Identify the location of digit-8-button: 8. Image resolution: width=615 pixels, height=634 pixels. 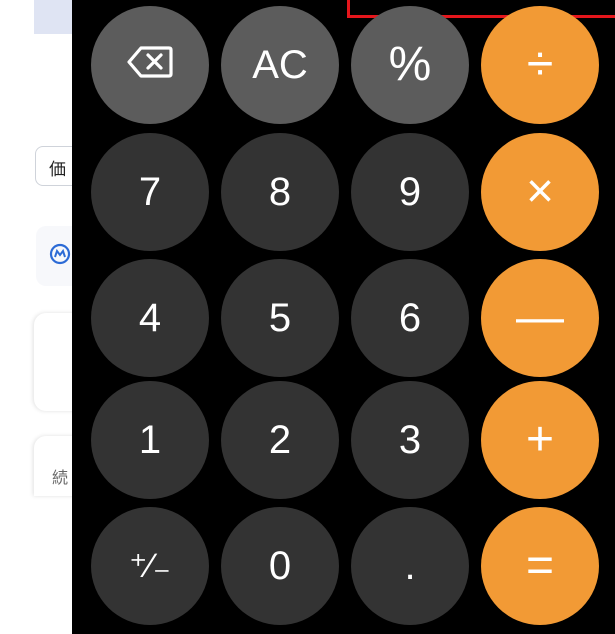
(280, 192).